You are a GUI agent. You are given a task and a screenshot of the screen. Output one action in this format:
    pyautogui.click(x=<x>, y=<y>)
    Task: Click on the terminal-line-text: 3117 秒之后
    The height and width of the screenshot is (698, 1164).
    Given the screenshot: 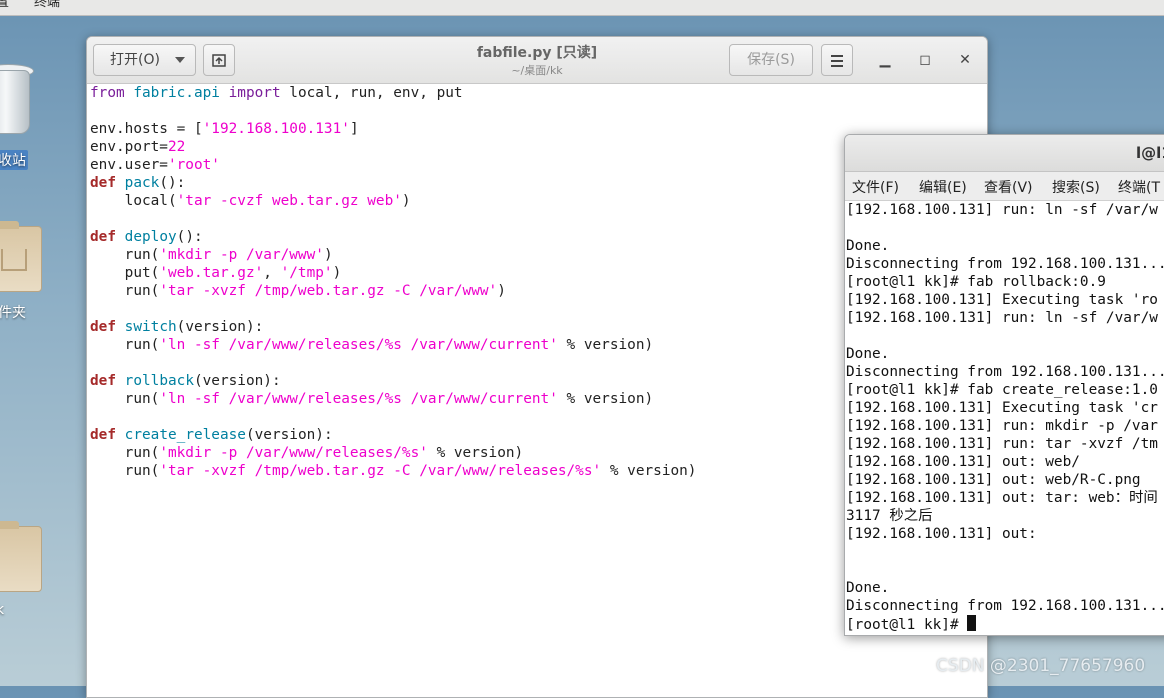 What is the action you would take?
    pyautogui.click(x=889, y=516)
    